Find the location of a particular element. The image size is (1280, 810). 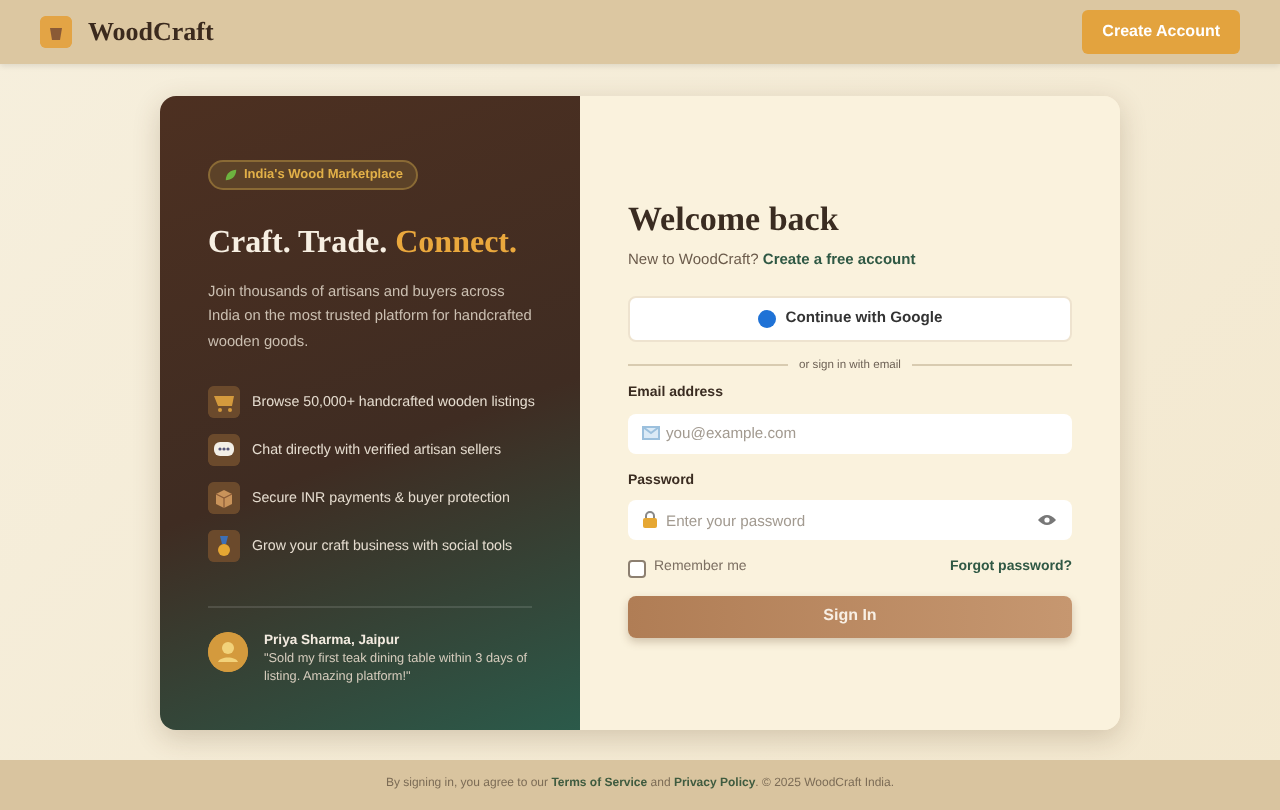

envelope-icon is located at coordinates (651, 432).